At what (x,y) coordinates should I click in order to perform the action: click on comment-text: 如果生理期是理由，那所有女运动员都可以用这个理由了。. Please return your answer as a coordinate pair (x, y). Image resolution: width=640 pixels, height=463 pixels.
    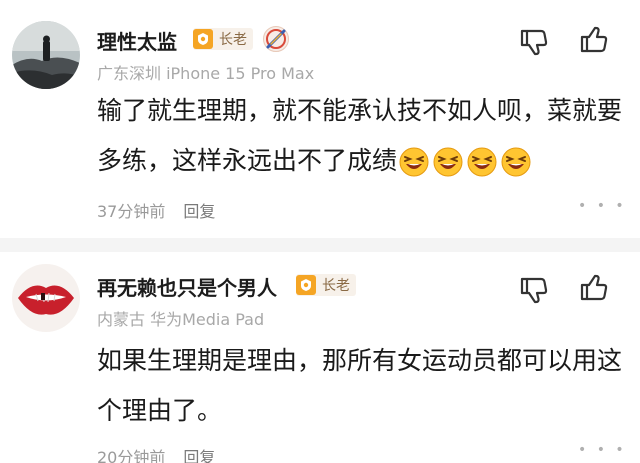
    Looking at the image, I should click on (360, 385).